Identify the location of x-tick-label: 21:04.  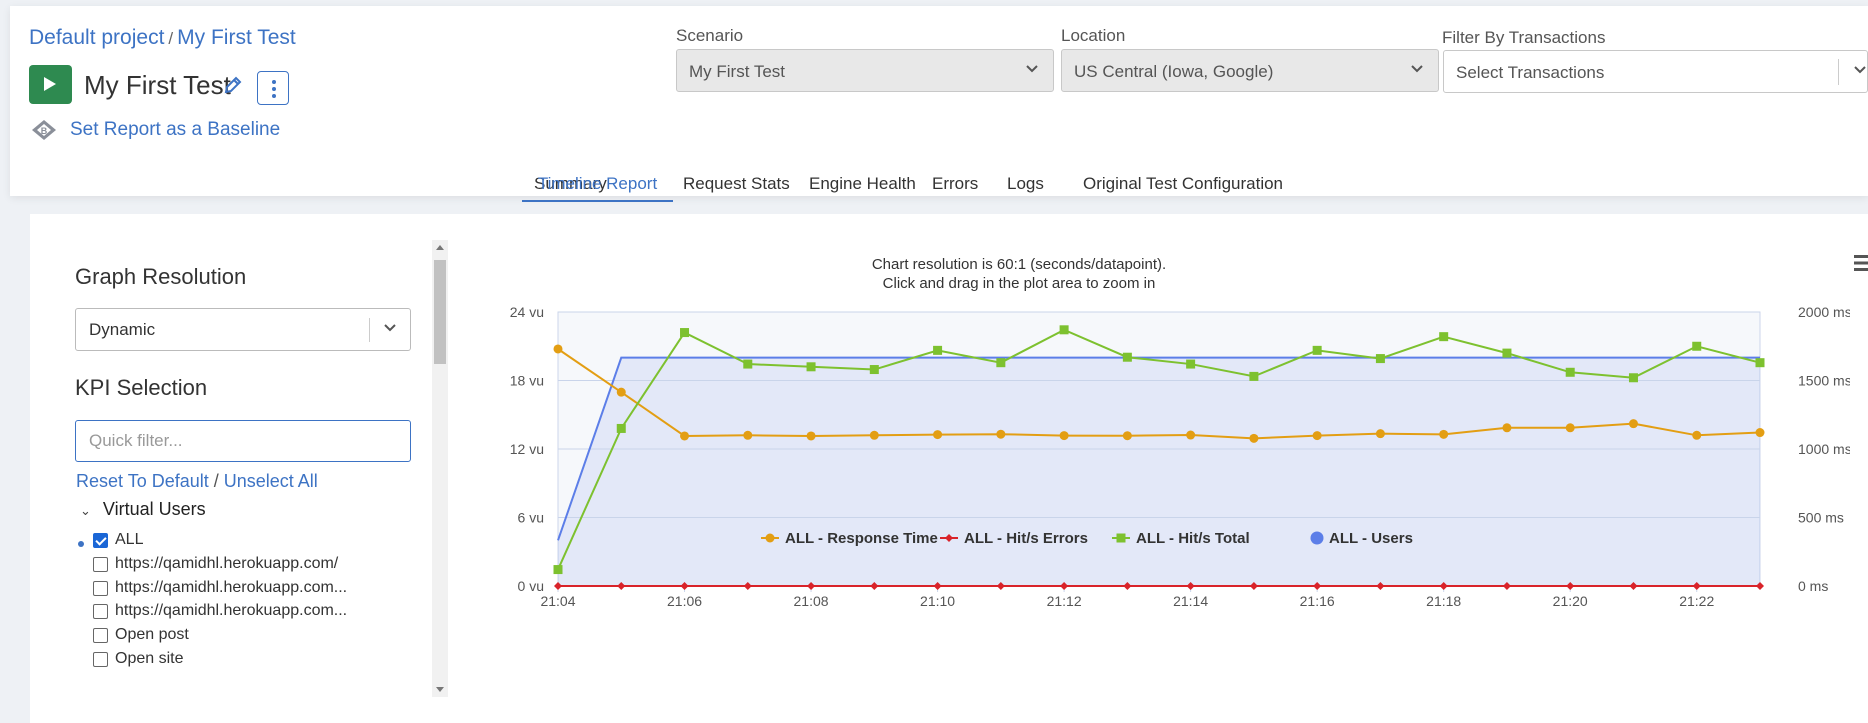
(557, 601).